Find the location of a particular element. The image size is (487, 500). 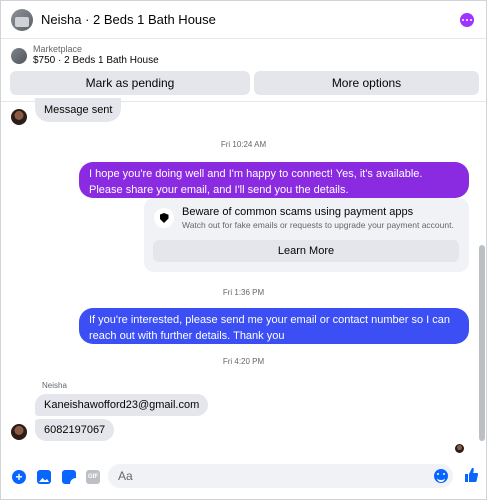

thread-title: Neisha · 2 Beds 1 Bath House is located at coordinates (128, 19).